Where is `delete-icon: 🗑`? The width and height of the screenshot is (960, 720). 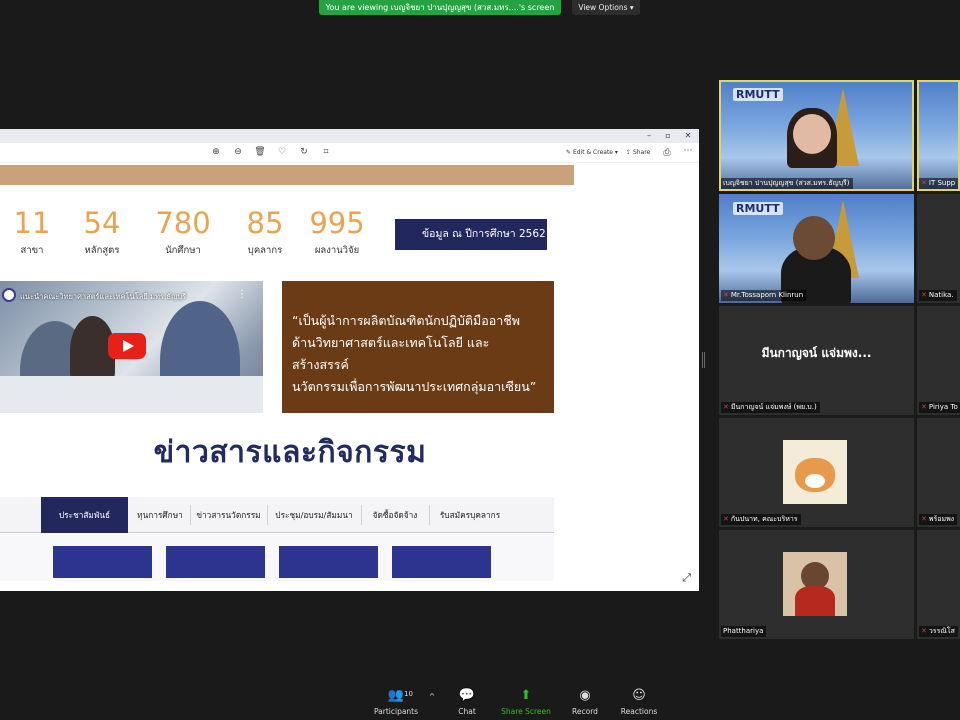
delete-icon: 🗑 is located at coordinates (260, 152).